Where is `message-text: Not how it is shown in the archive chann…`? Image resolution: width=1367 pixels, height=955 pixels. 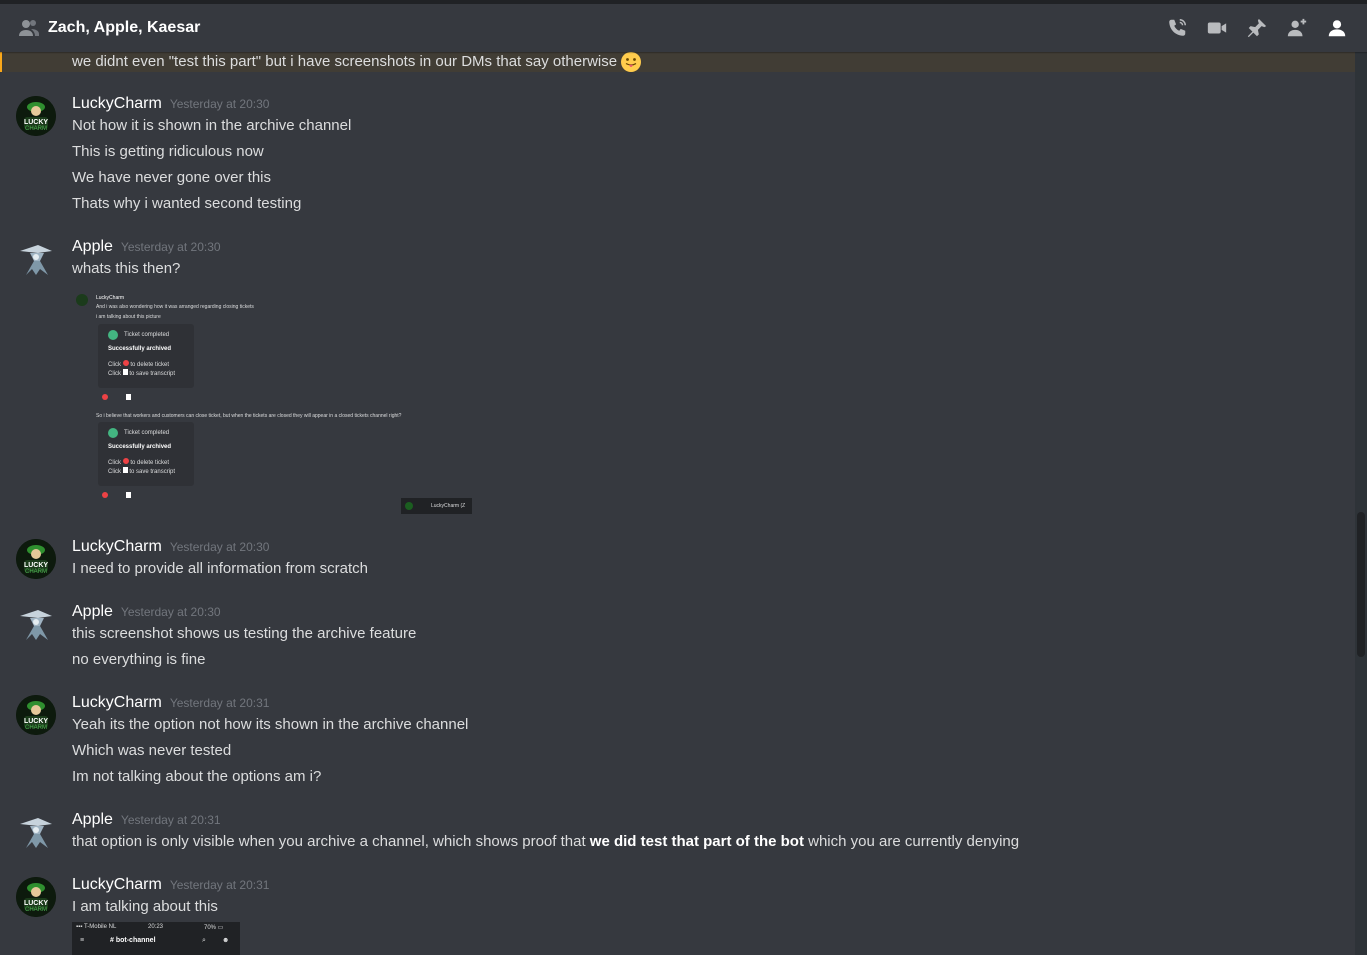 message-text: Not how it is shown in the archive chann… is located at coordinates (212, 125).